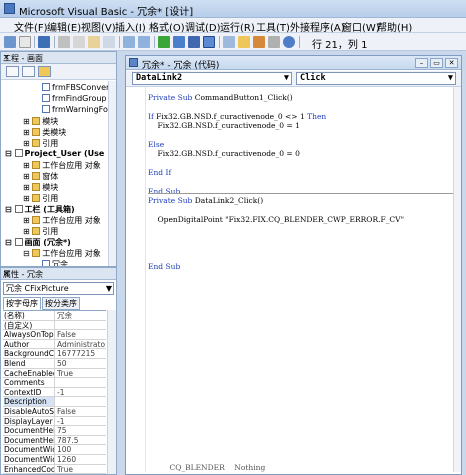 The width and height of the screenshot is (466, 475). I want to click on property-value: Administrato, so click(81, 344).